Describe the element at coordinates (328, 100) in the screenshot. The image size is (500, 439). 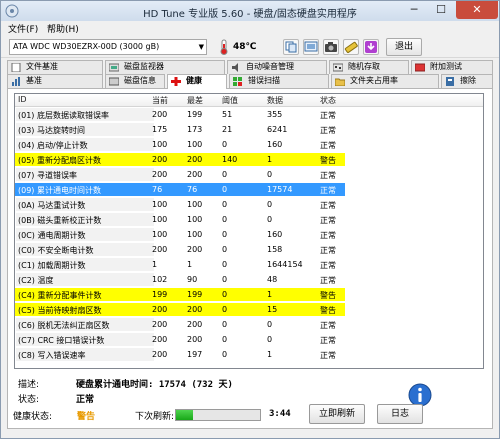
I see `header-status: 状态` at that location.